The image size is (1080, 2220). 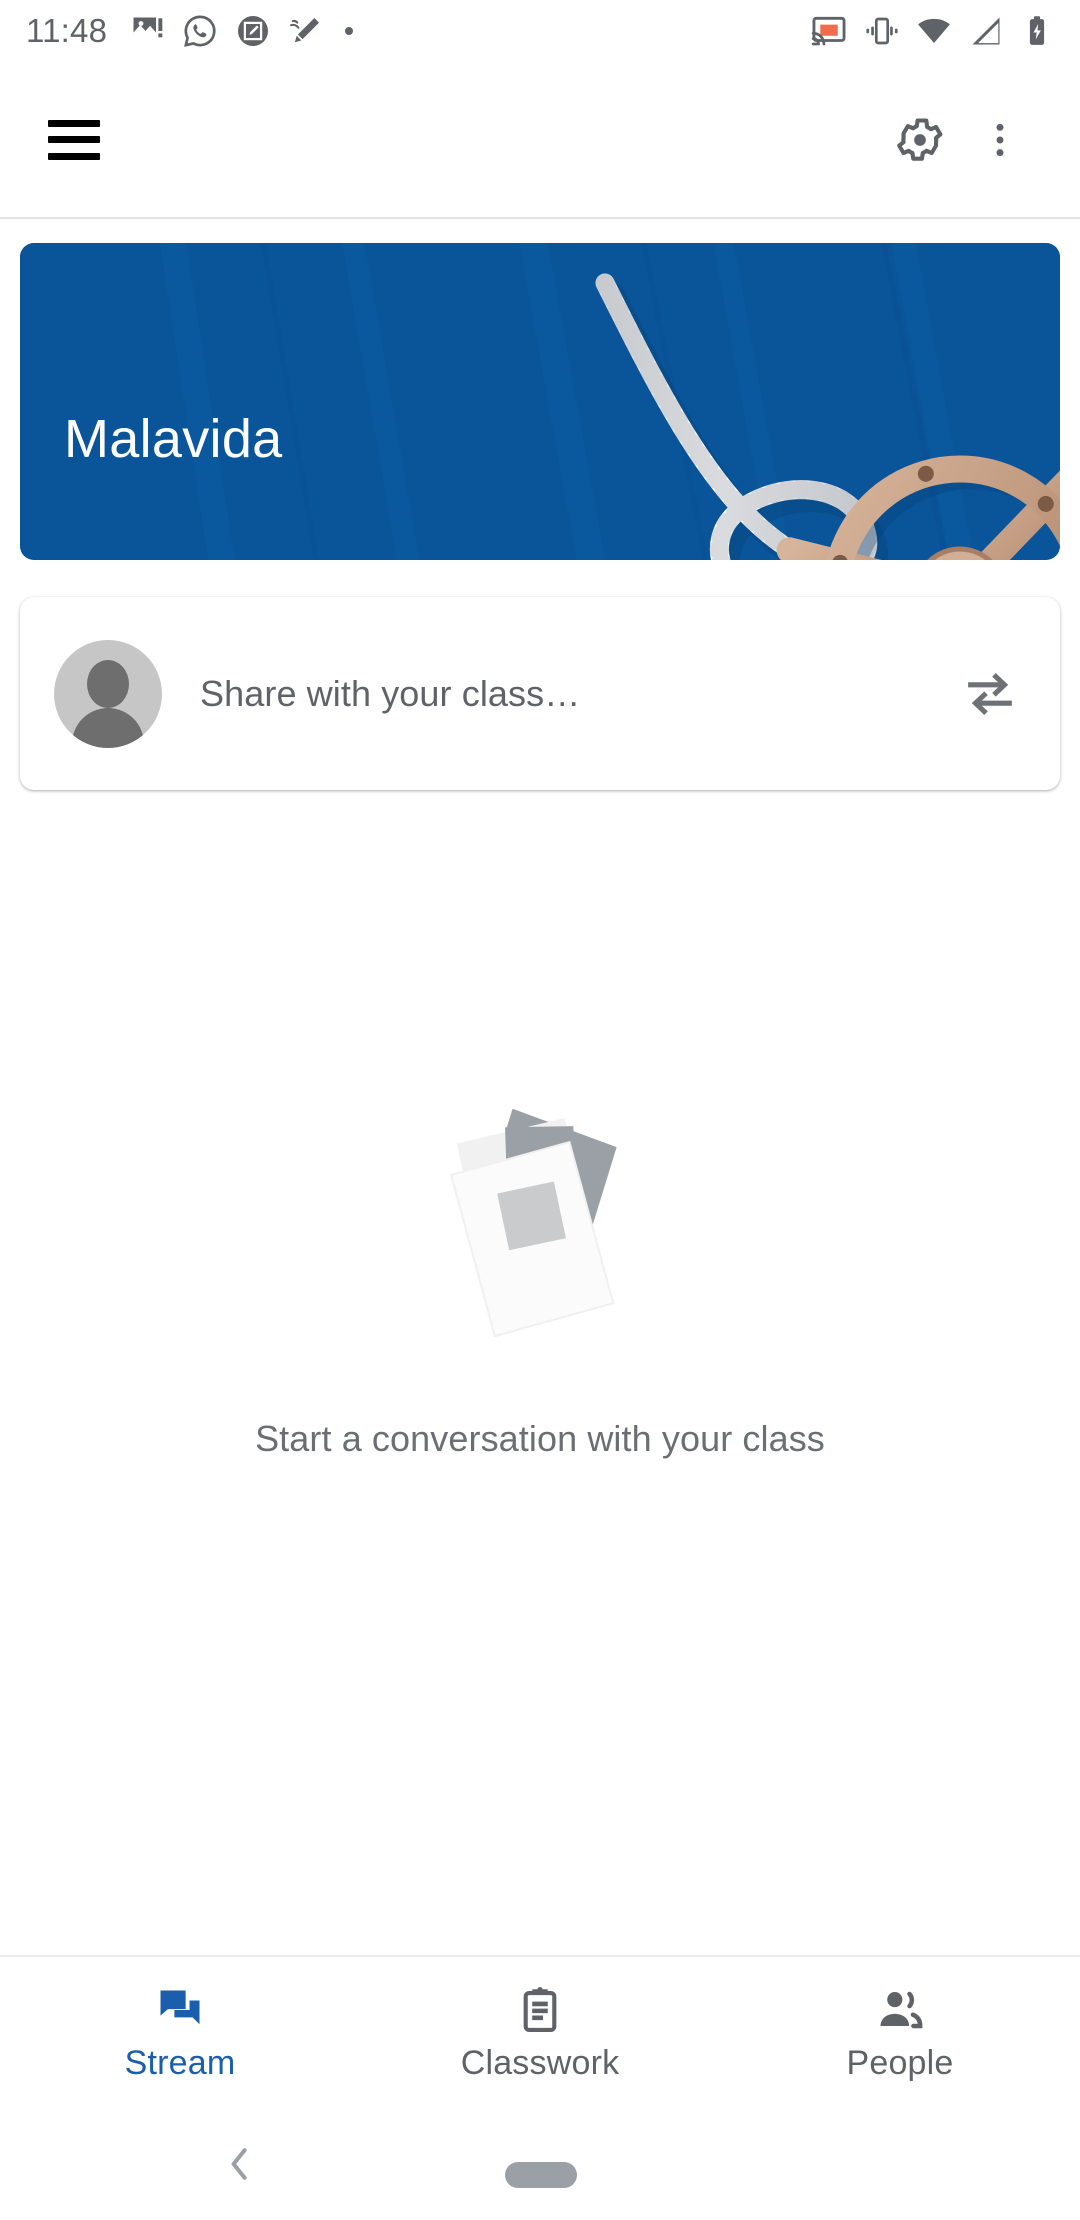 I want to click on more-vert-icon, so click(x=1000, y=139).